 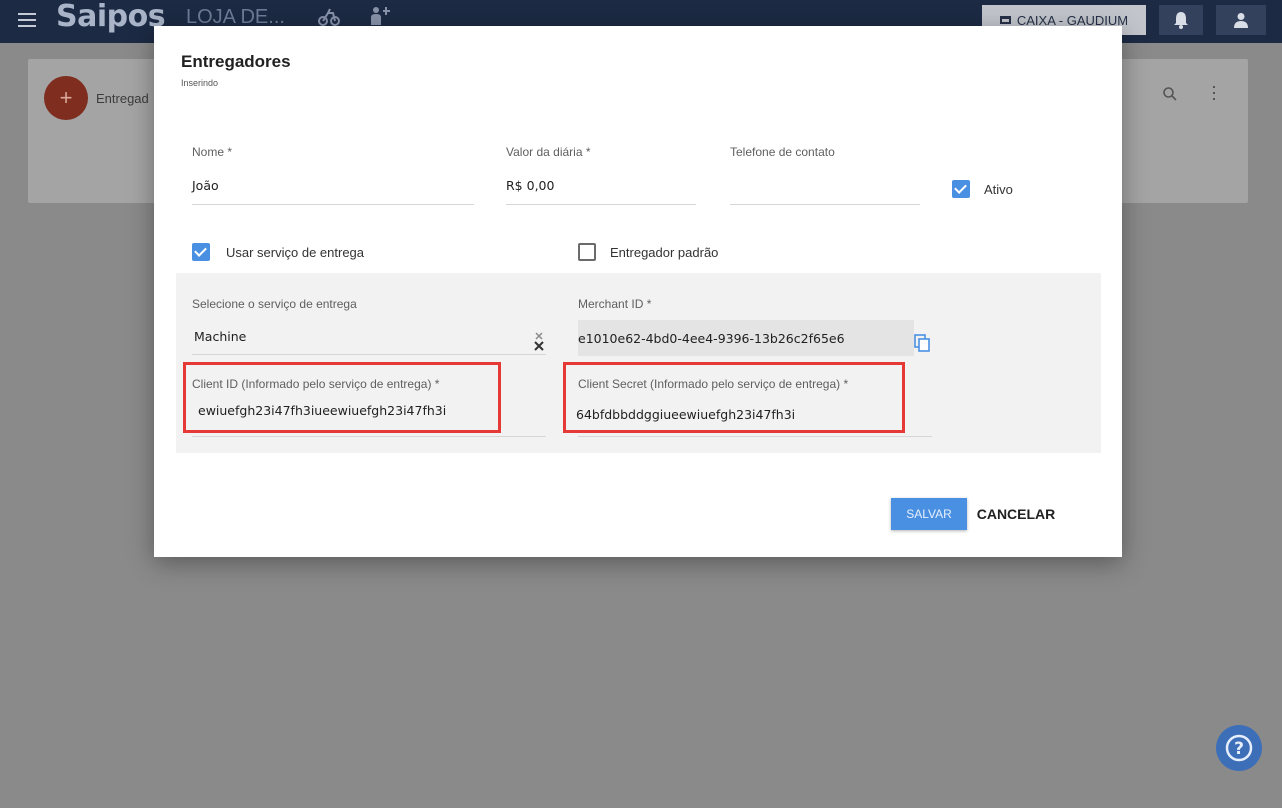 What do you see at coordinates (961, 189) in the screenshot?
I see `ativo-checkbox` at bounding box center [961, 189].